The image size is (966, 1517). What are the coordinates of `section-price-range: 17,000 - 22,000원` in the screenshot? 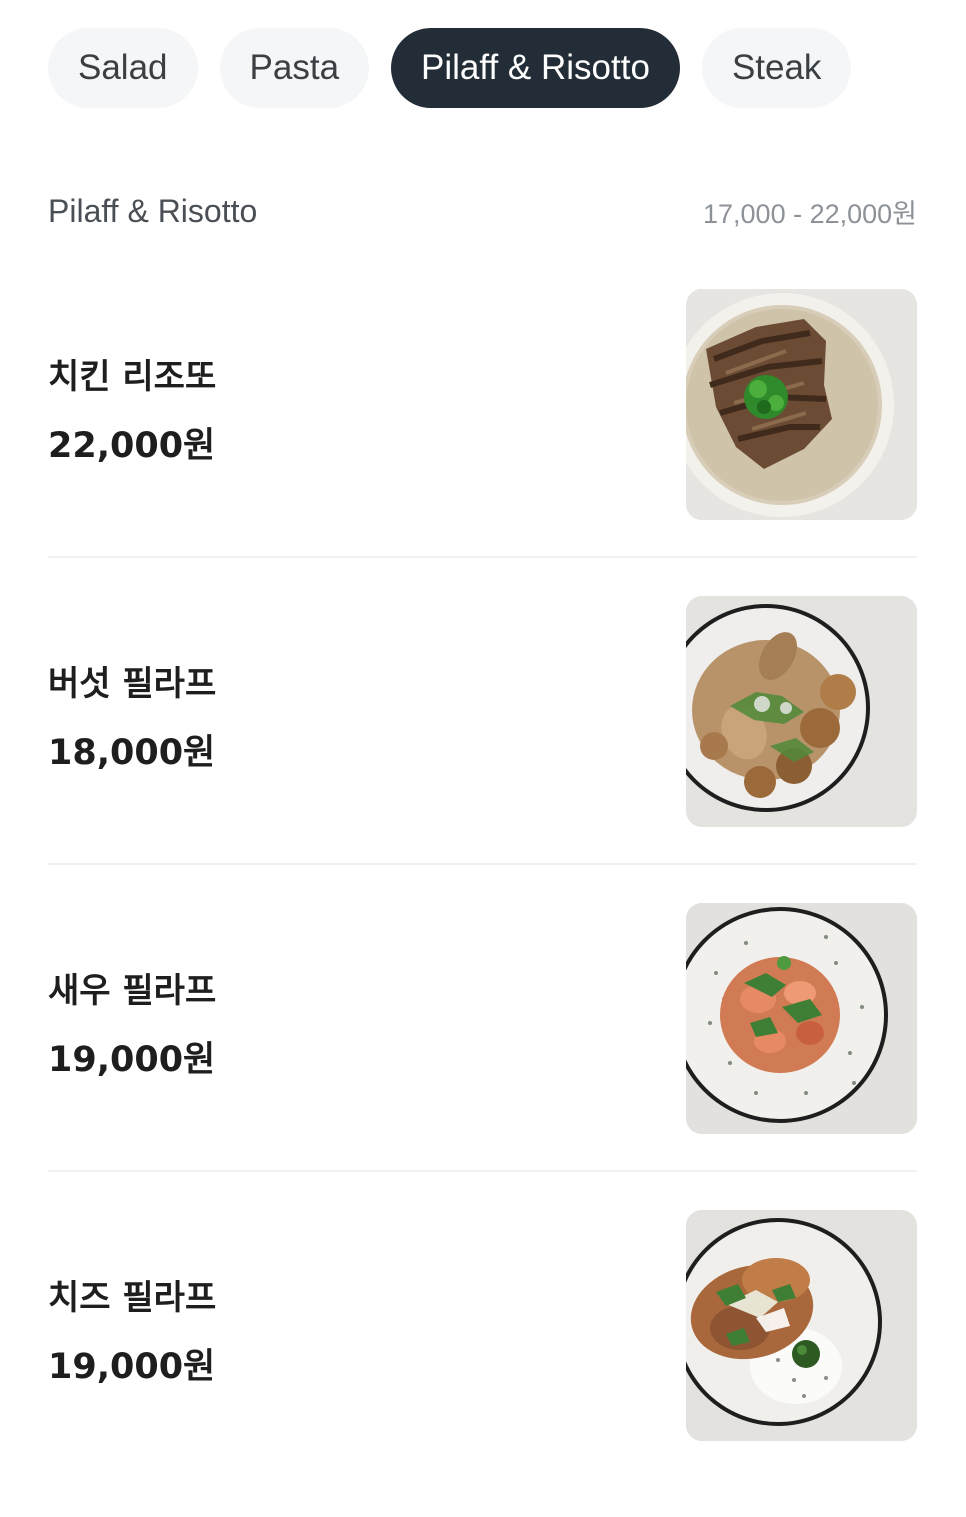 It's located at (810, 213).